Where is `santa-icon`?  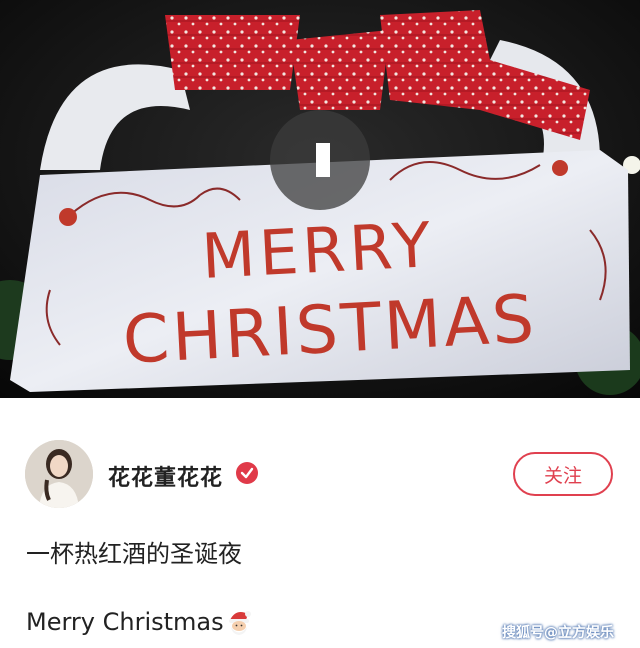 santa-icon is located at coordinates (239, 622).